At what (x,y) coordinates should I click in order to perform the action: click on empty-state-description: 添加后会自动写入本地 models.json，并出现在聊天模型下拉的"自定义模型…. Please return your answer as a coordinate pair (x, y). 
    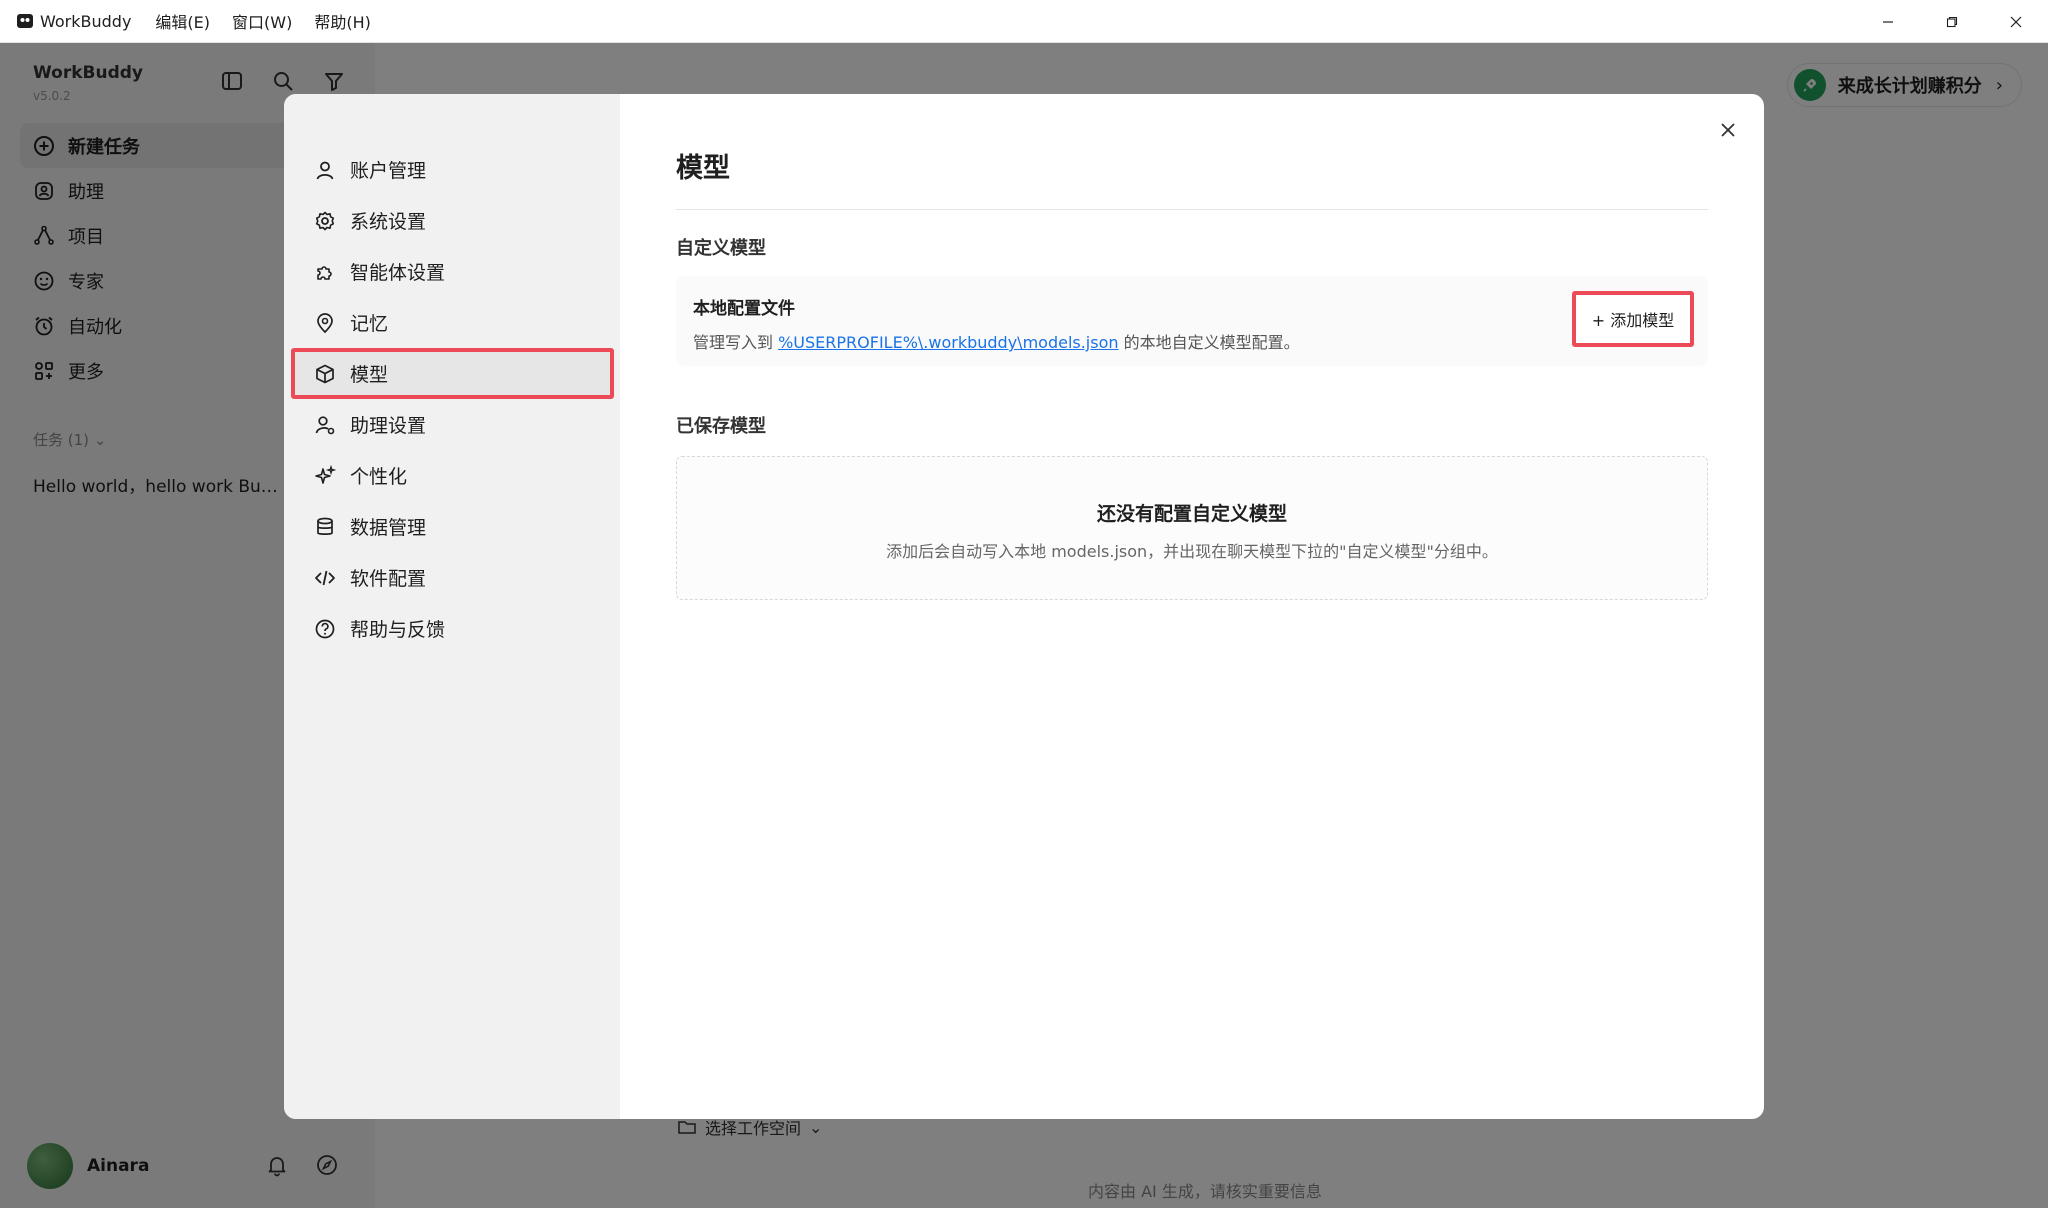
    Looking at the image, I should click on (1192, 551).